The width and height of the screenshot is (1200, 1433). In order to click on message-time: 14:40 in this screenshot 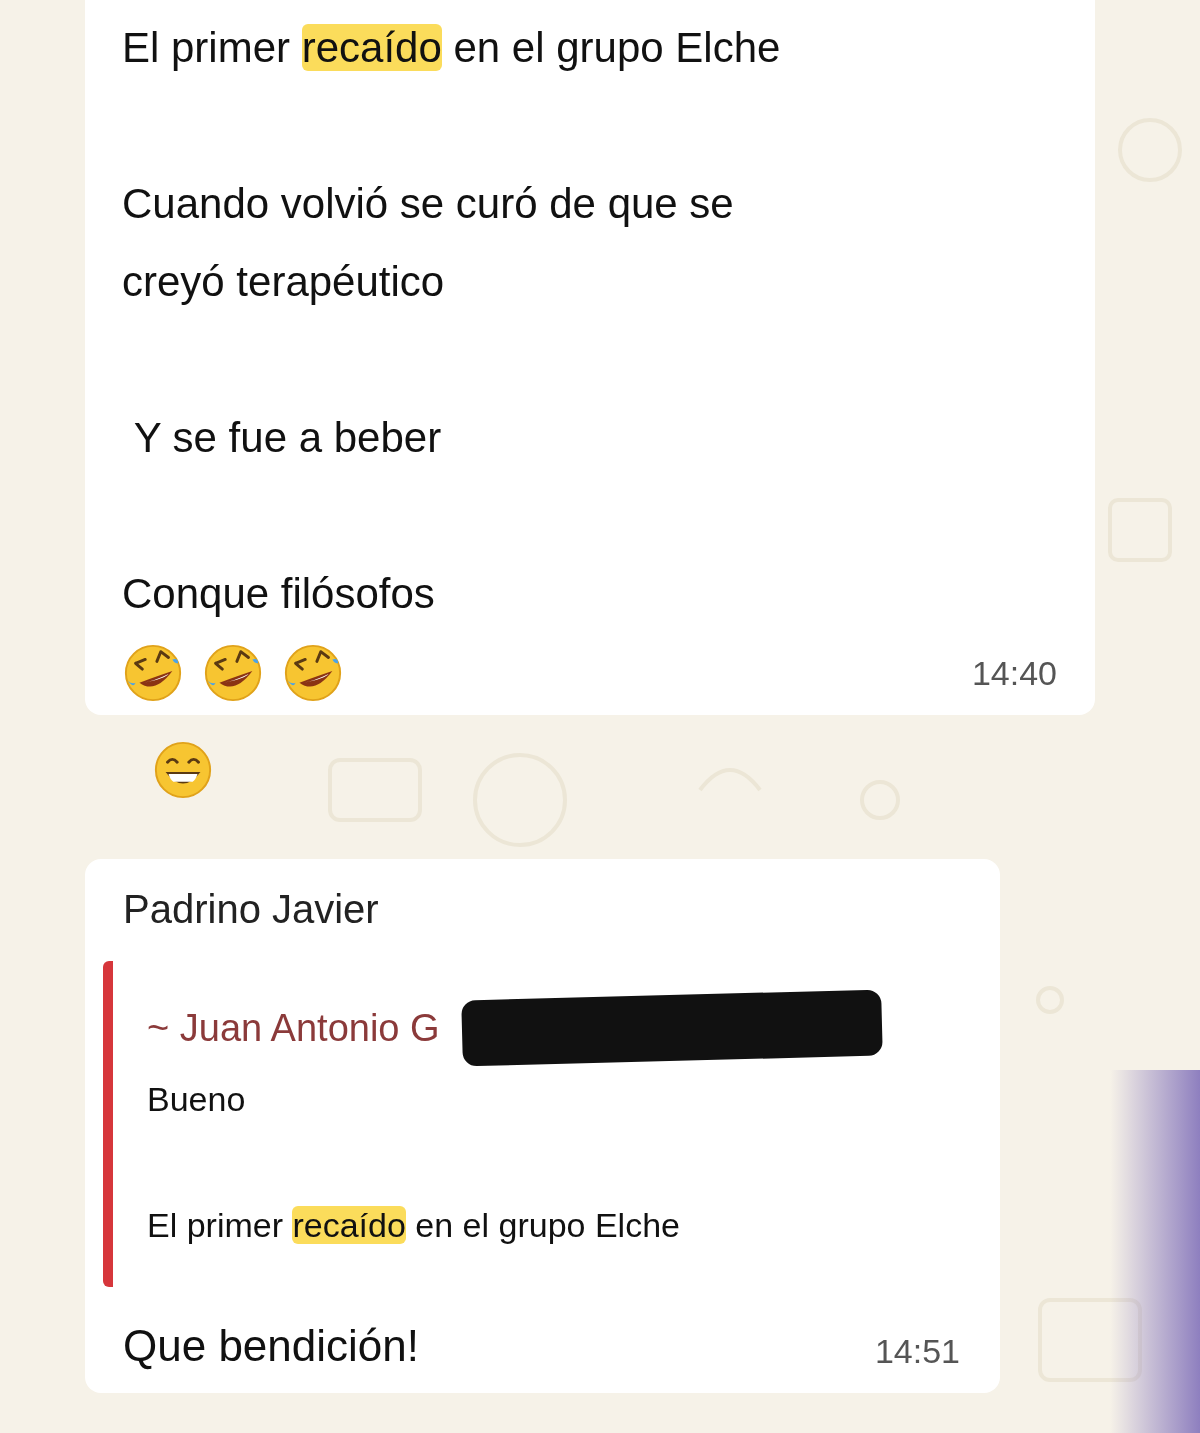, I will do `click(1014, 673)`.